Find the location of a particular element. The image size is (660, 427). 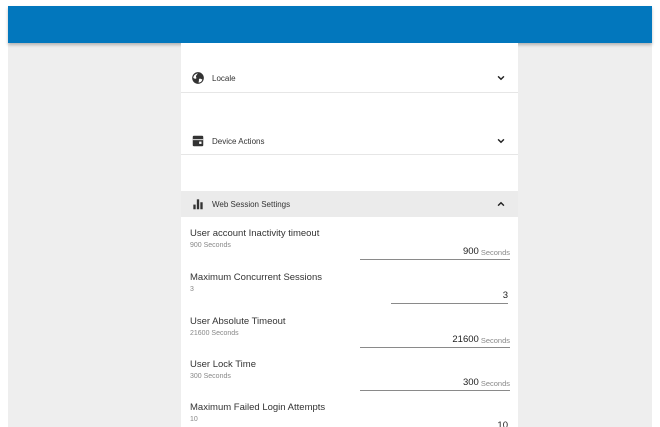

field-value: 300 is located at coordinates (470, 382).